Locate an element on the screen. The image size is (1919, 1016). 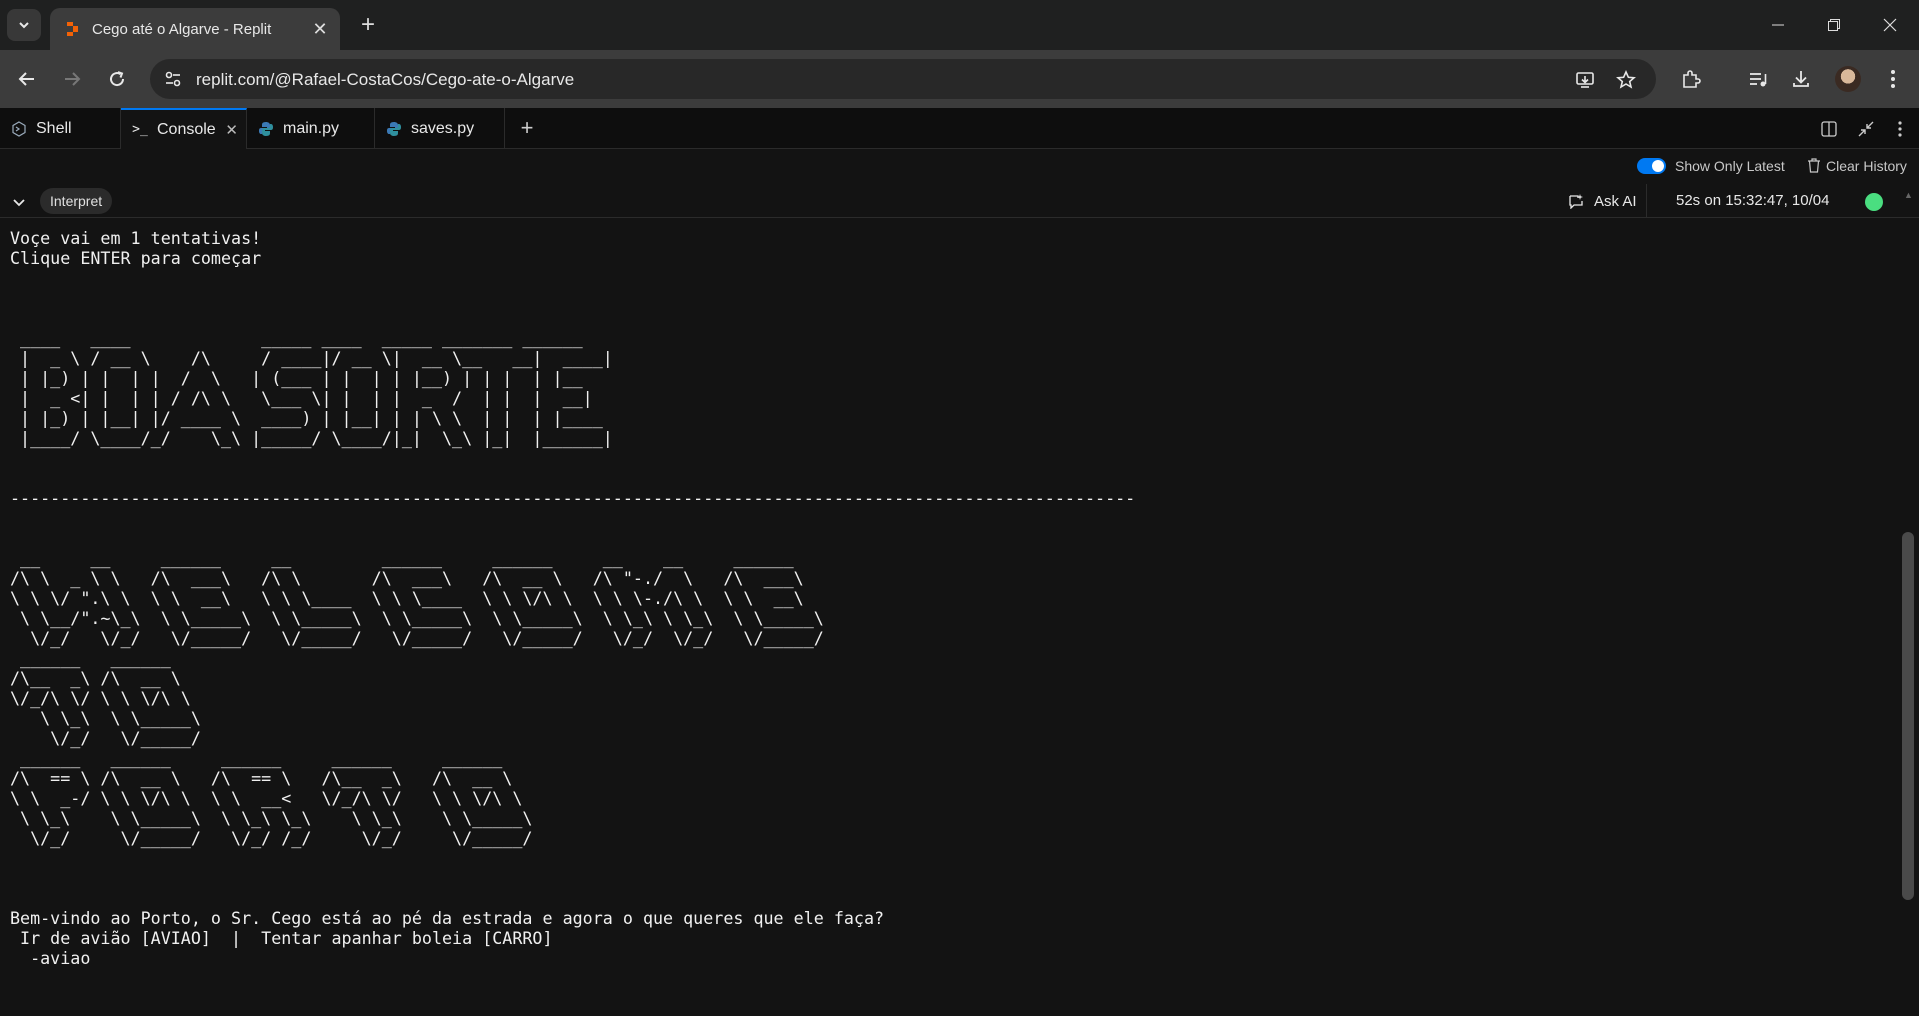
add-tab-button: + is located at coordinates (527, 127).